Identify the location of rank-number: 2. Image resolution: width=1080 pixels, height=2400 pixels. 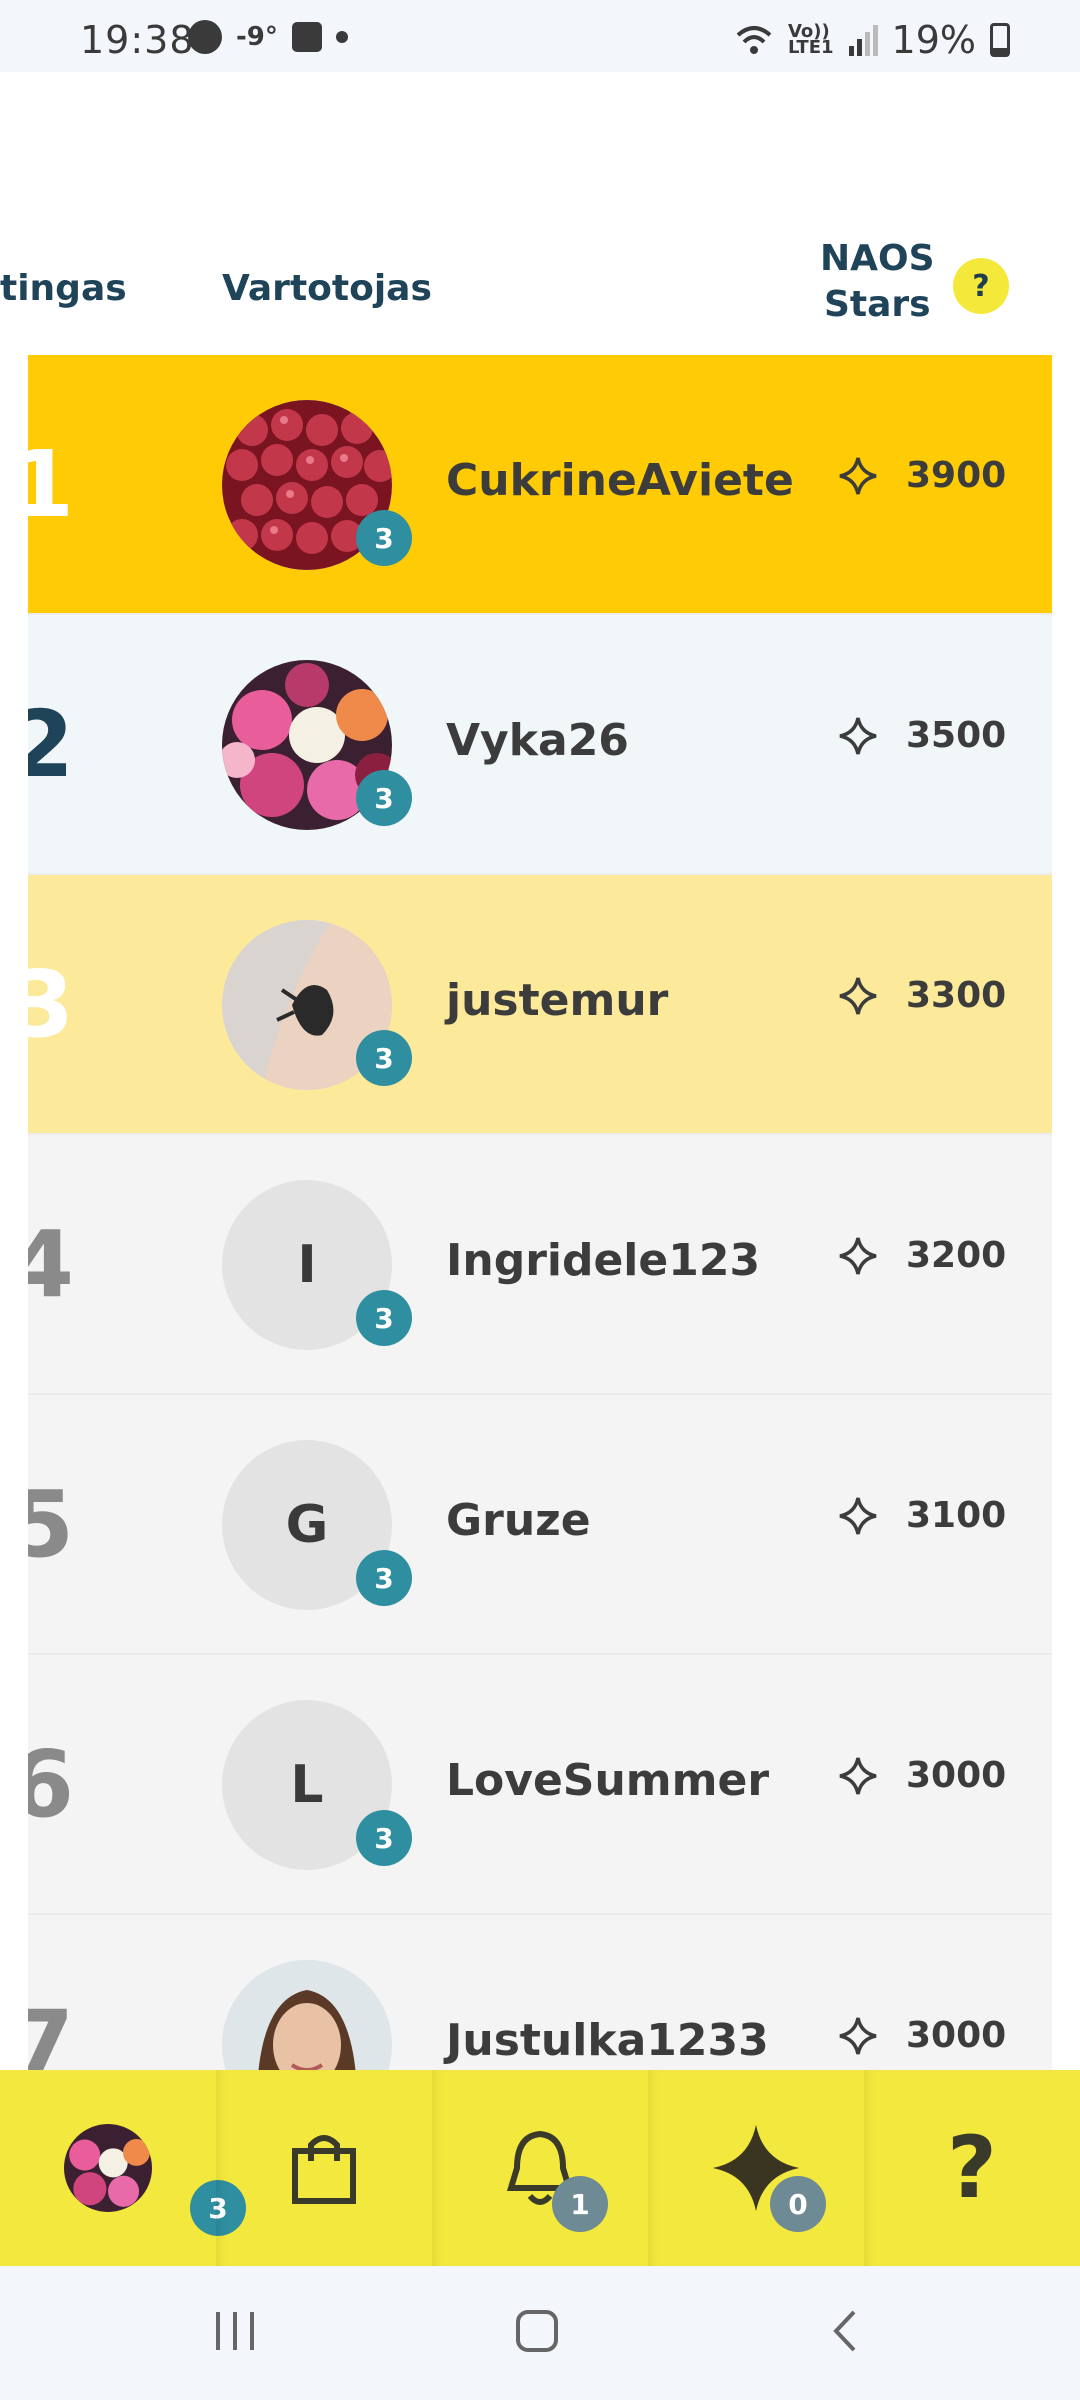
(51, 745).